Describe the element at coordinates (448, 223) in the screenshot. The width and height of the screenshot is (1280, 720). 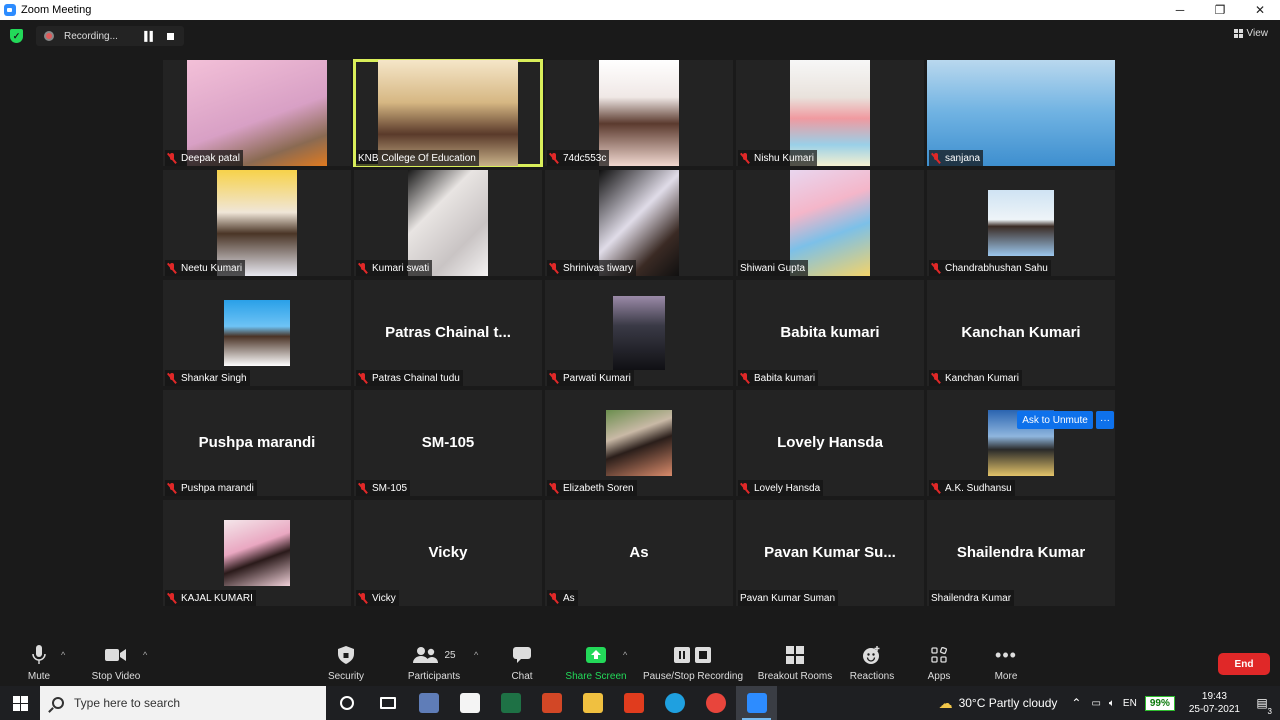
I see `participant-tile: Kumari swati` at that location.